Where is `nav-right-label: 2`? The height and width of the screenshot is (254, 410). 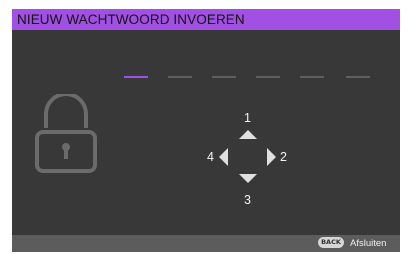
nav-right-label: 2 is located at coordinates (283, 157).